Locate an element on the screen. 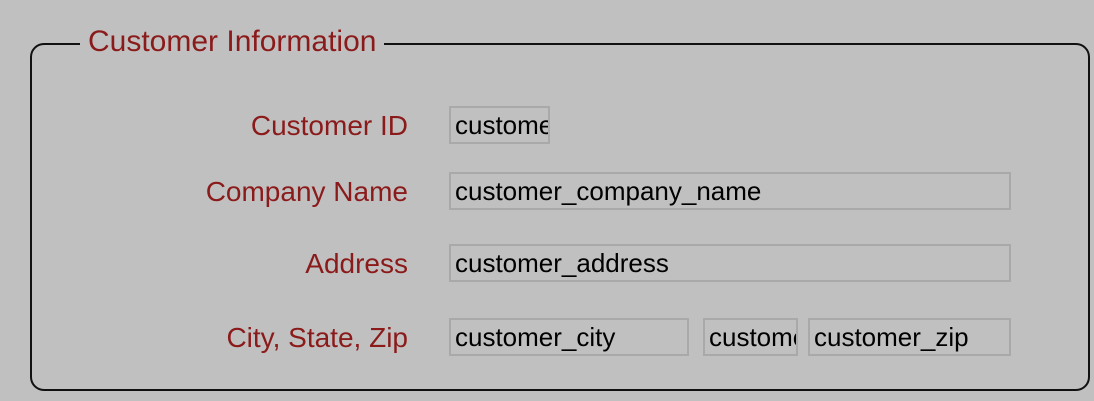 This screenshot has width=1094, height=401. state-field: customer_state is located at coordinates (750, 337).